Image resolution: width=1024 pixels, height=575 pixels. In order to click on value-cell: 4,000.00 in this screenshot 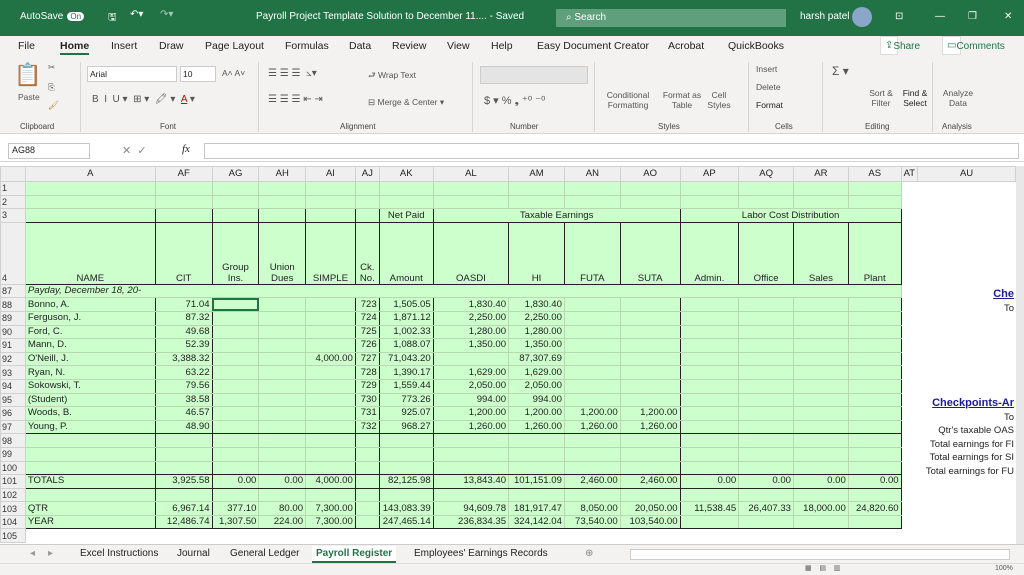, I will do `click(330, 481)`.